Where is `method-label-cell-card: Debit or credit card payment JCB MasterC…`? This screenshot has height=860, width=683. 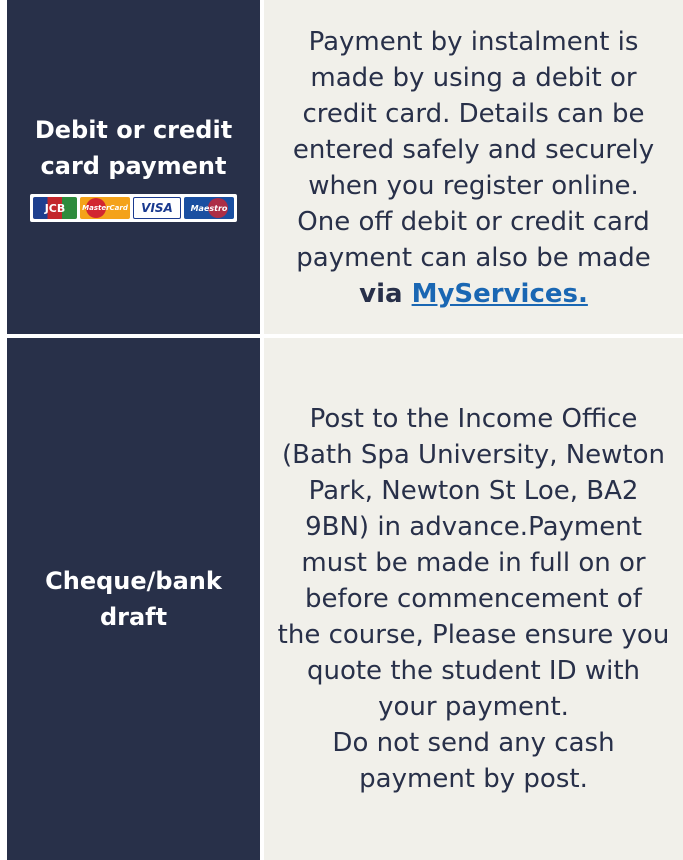 method-label-cell-card: Debit or credit card payment JCB MasterC… is located at coordinates (133, 167).